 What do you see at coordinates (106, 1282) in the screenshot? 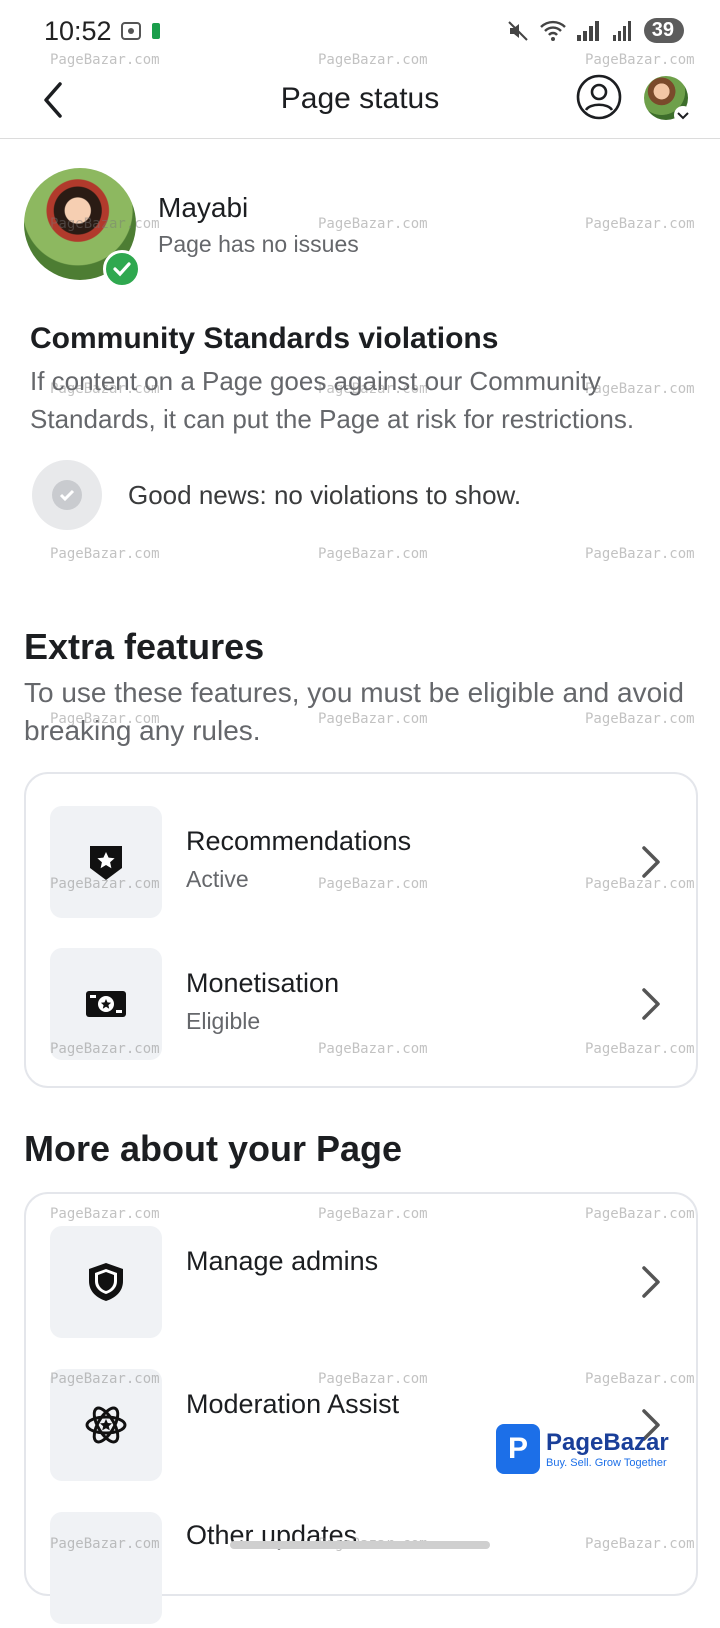
I see `shield-icon` at bounding box center [106, 1282].